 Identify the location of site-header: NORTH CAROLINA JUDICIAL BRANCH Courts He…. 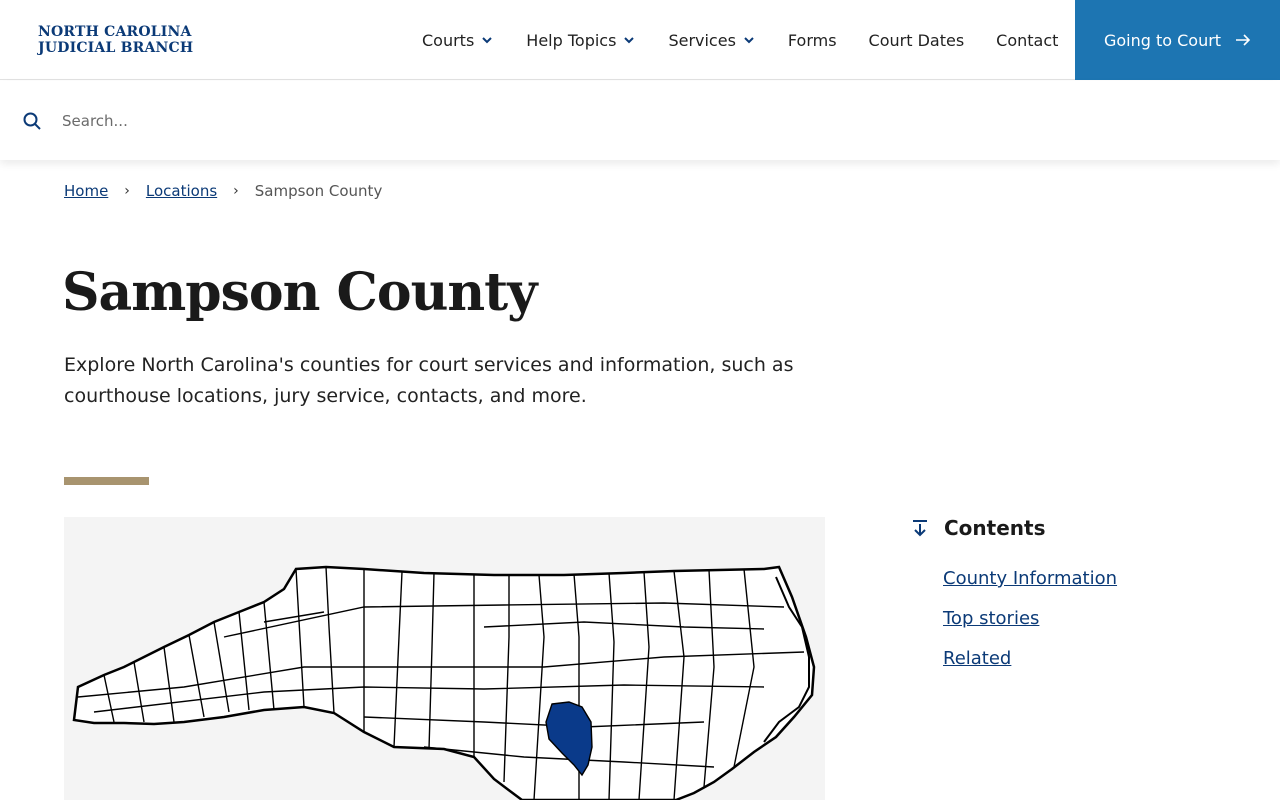
(640, 40).